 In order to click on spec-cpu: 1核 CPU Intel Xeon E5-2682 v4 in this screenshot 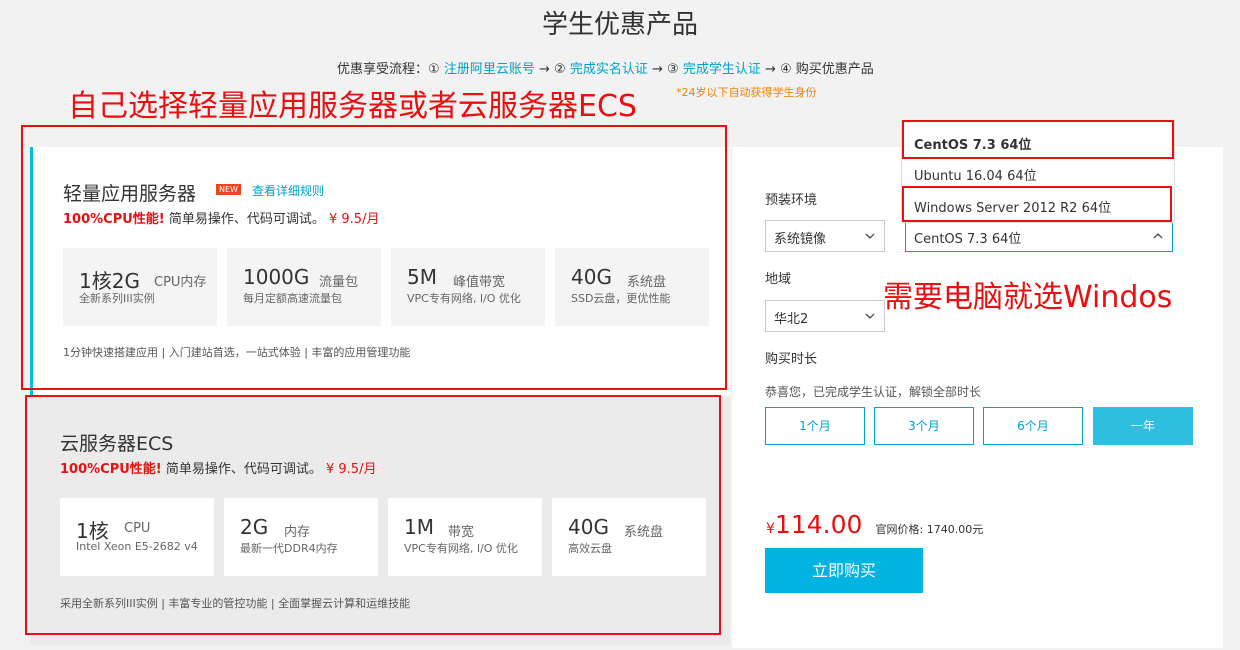, I will do `click(137, 537)`.